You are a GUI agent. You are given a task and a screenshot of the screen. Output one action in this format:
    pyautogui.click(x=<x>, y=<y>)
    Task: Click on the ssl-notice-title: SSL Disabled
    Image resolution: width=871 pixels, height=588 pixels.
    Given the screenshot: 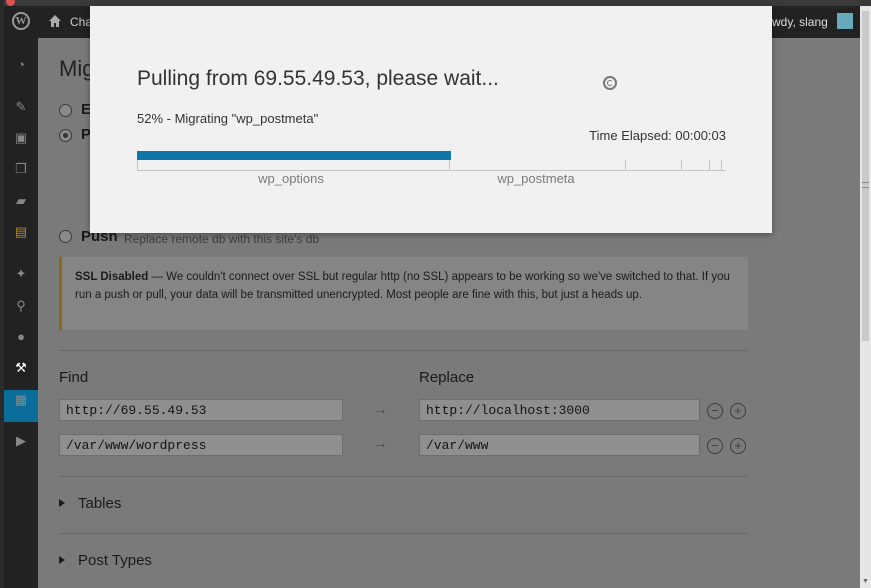 What is the action you would take?
    pyautogui.click(x=112, y=277)
    